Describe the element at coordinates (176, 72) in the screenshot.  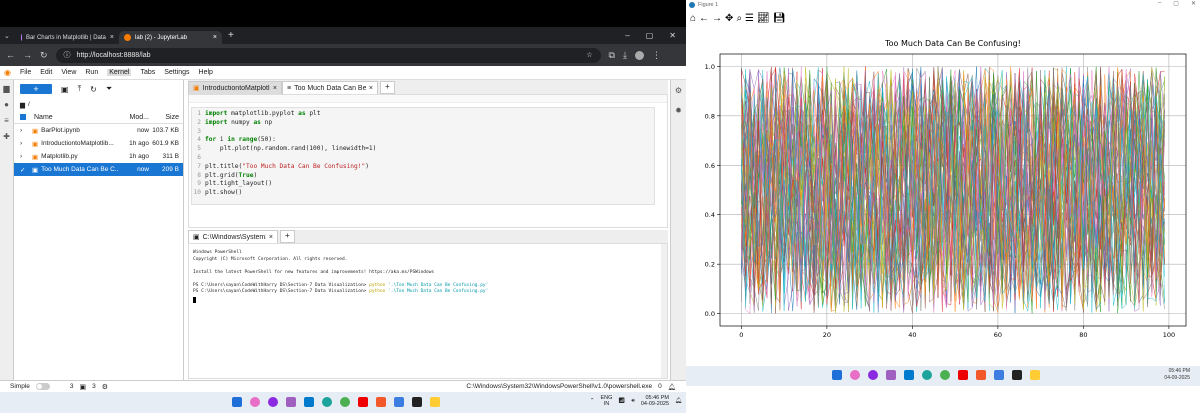
I see `menu-settings: Settings` at that location.